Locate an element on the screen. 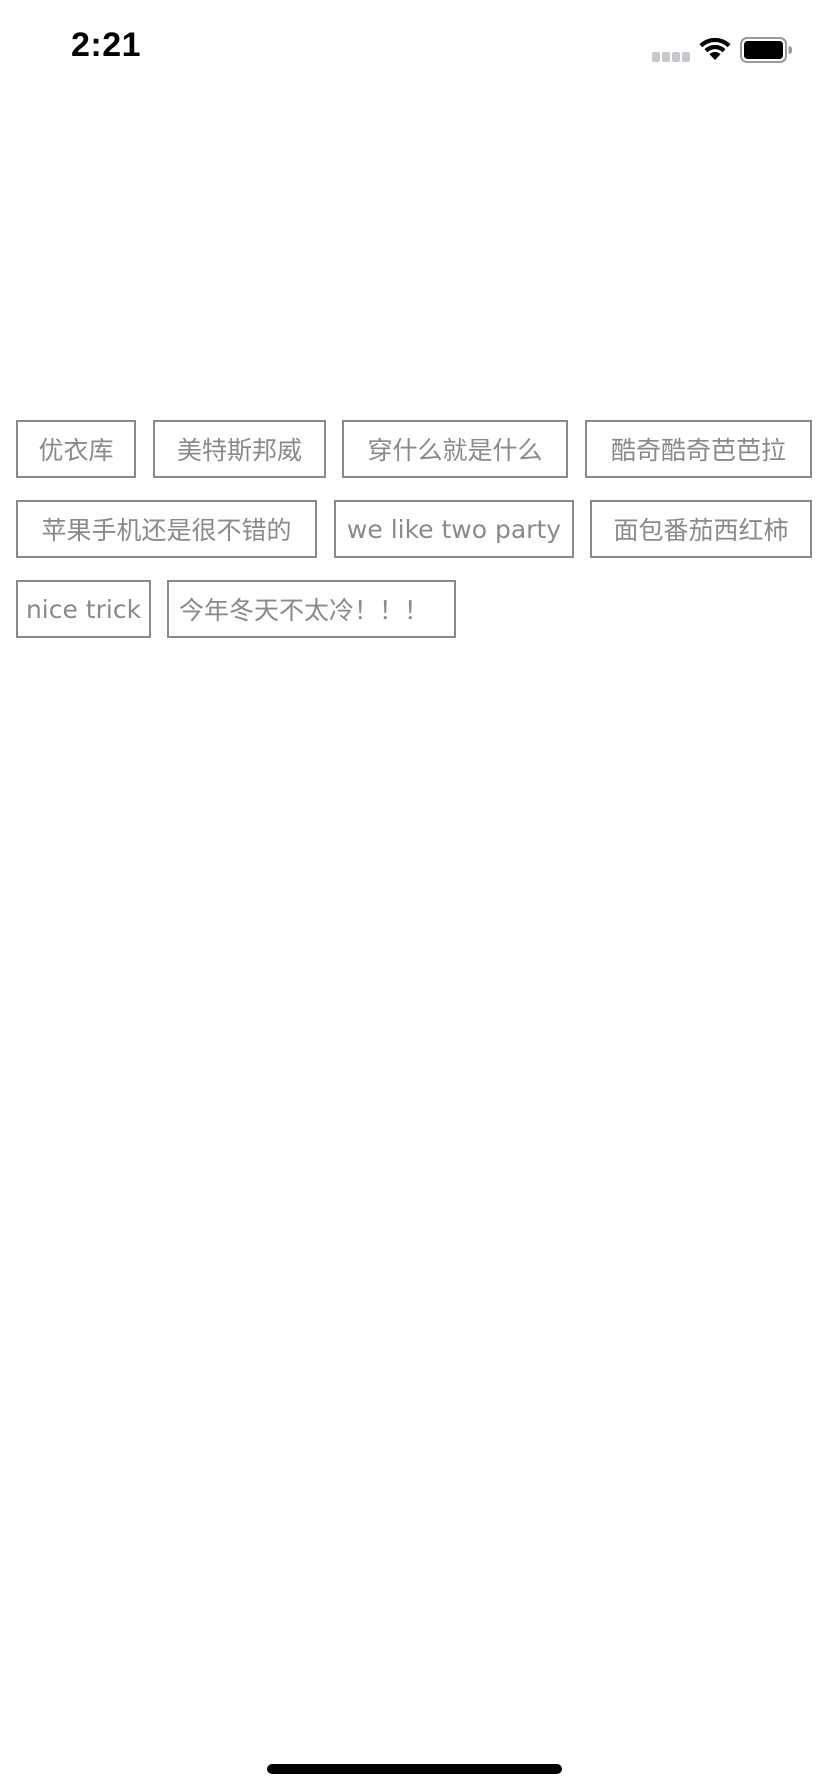  tag-item: 美特斯邦威 is located at coordinates (239, 449).